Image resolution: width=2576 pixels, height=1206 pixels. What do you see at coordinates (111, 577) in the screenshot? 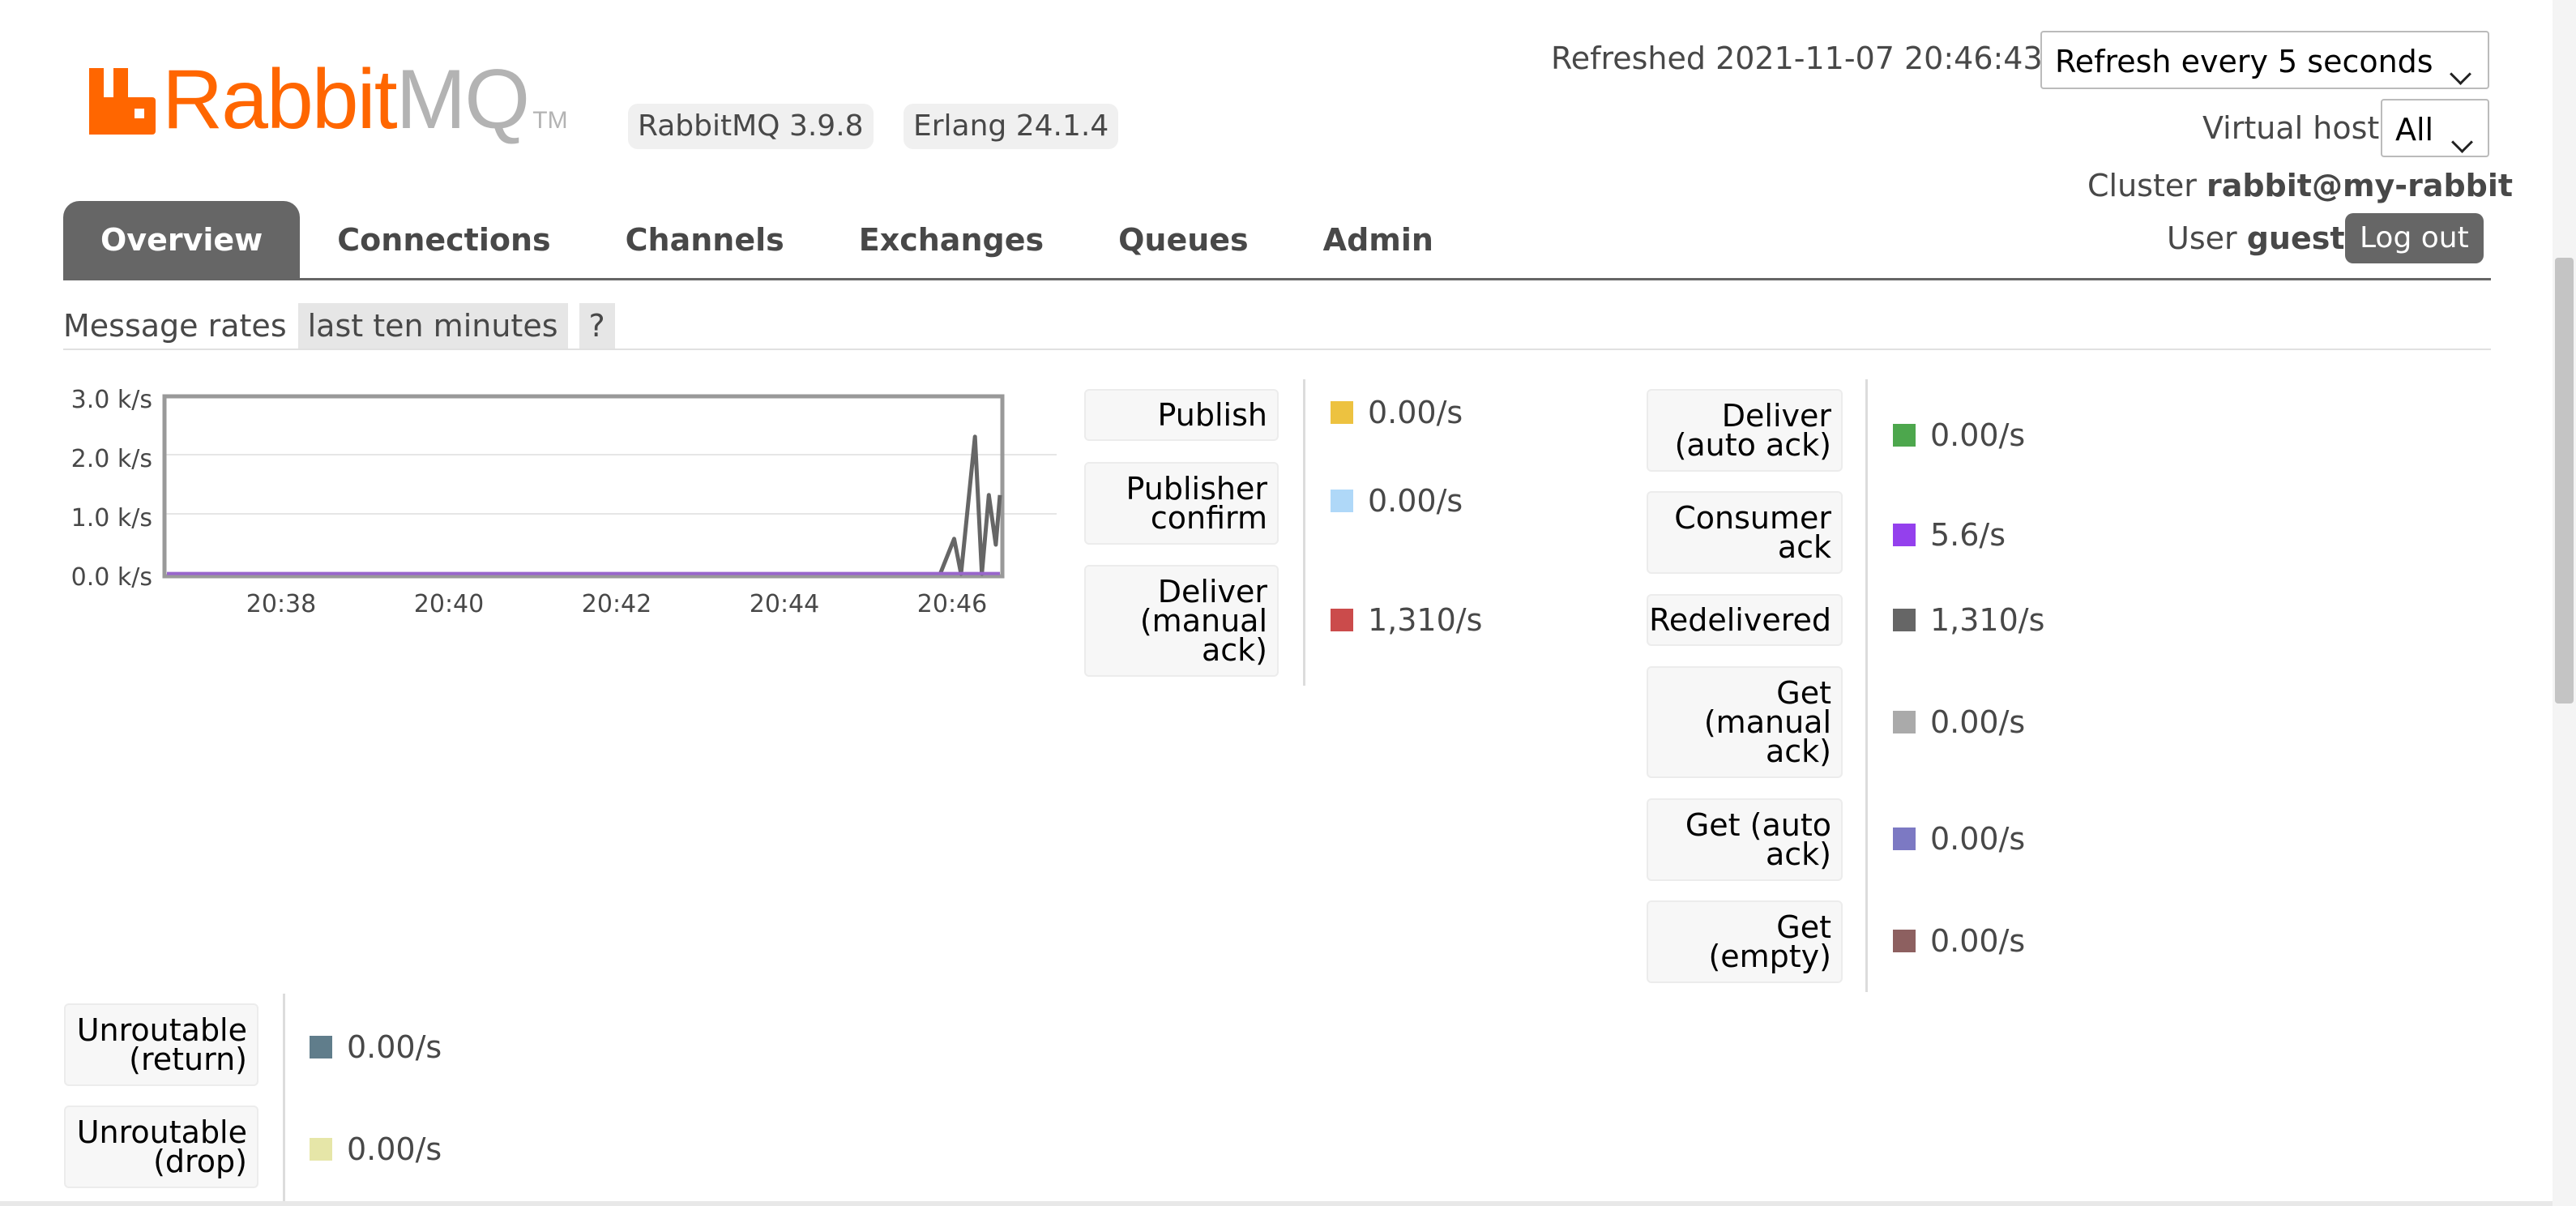
I see `y-tick-label: 0.0 k/s` at bounding box center [111, 577].